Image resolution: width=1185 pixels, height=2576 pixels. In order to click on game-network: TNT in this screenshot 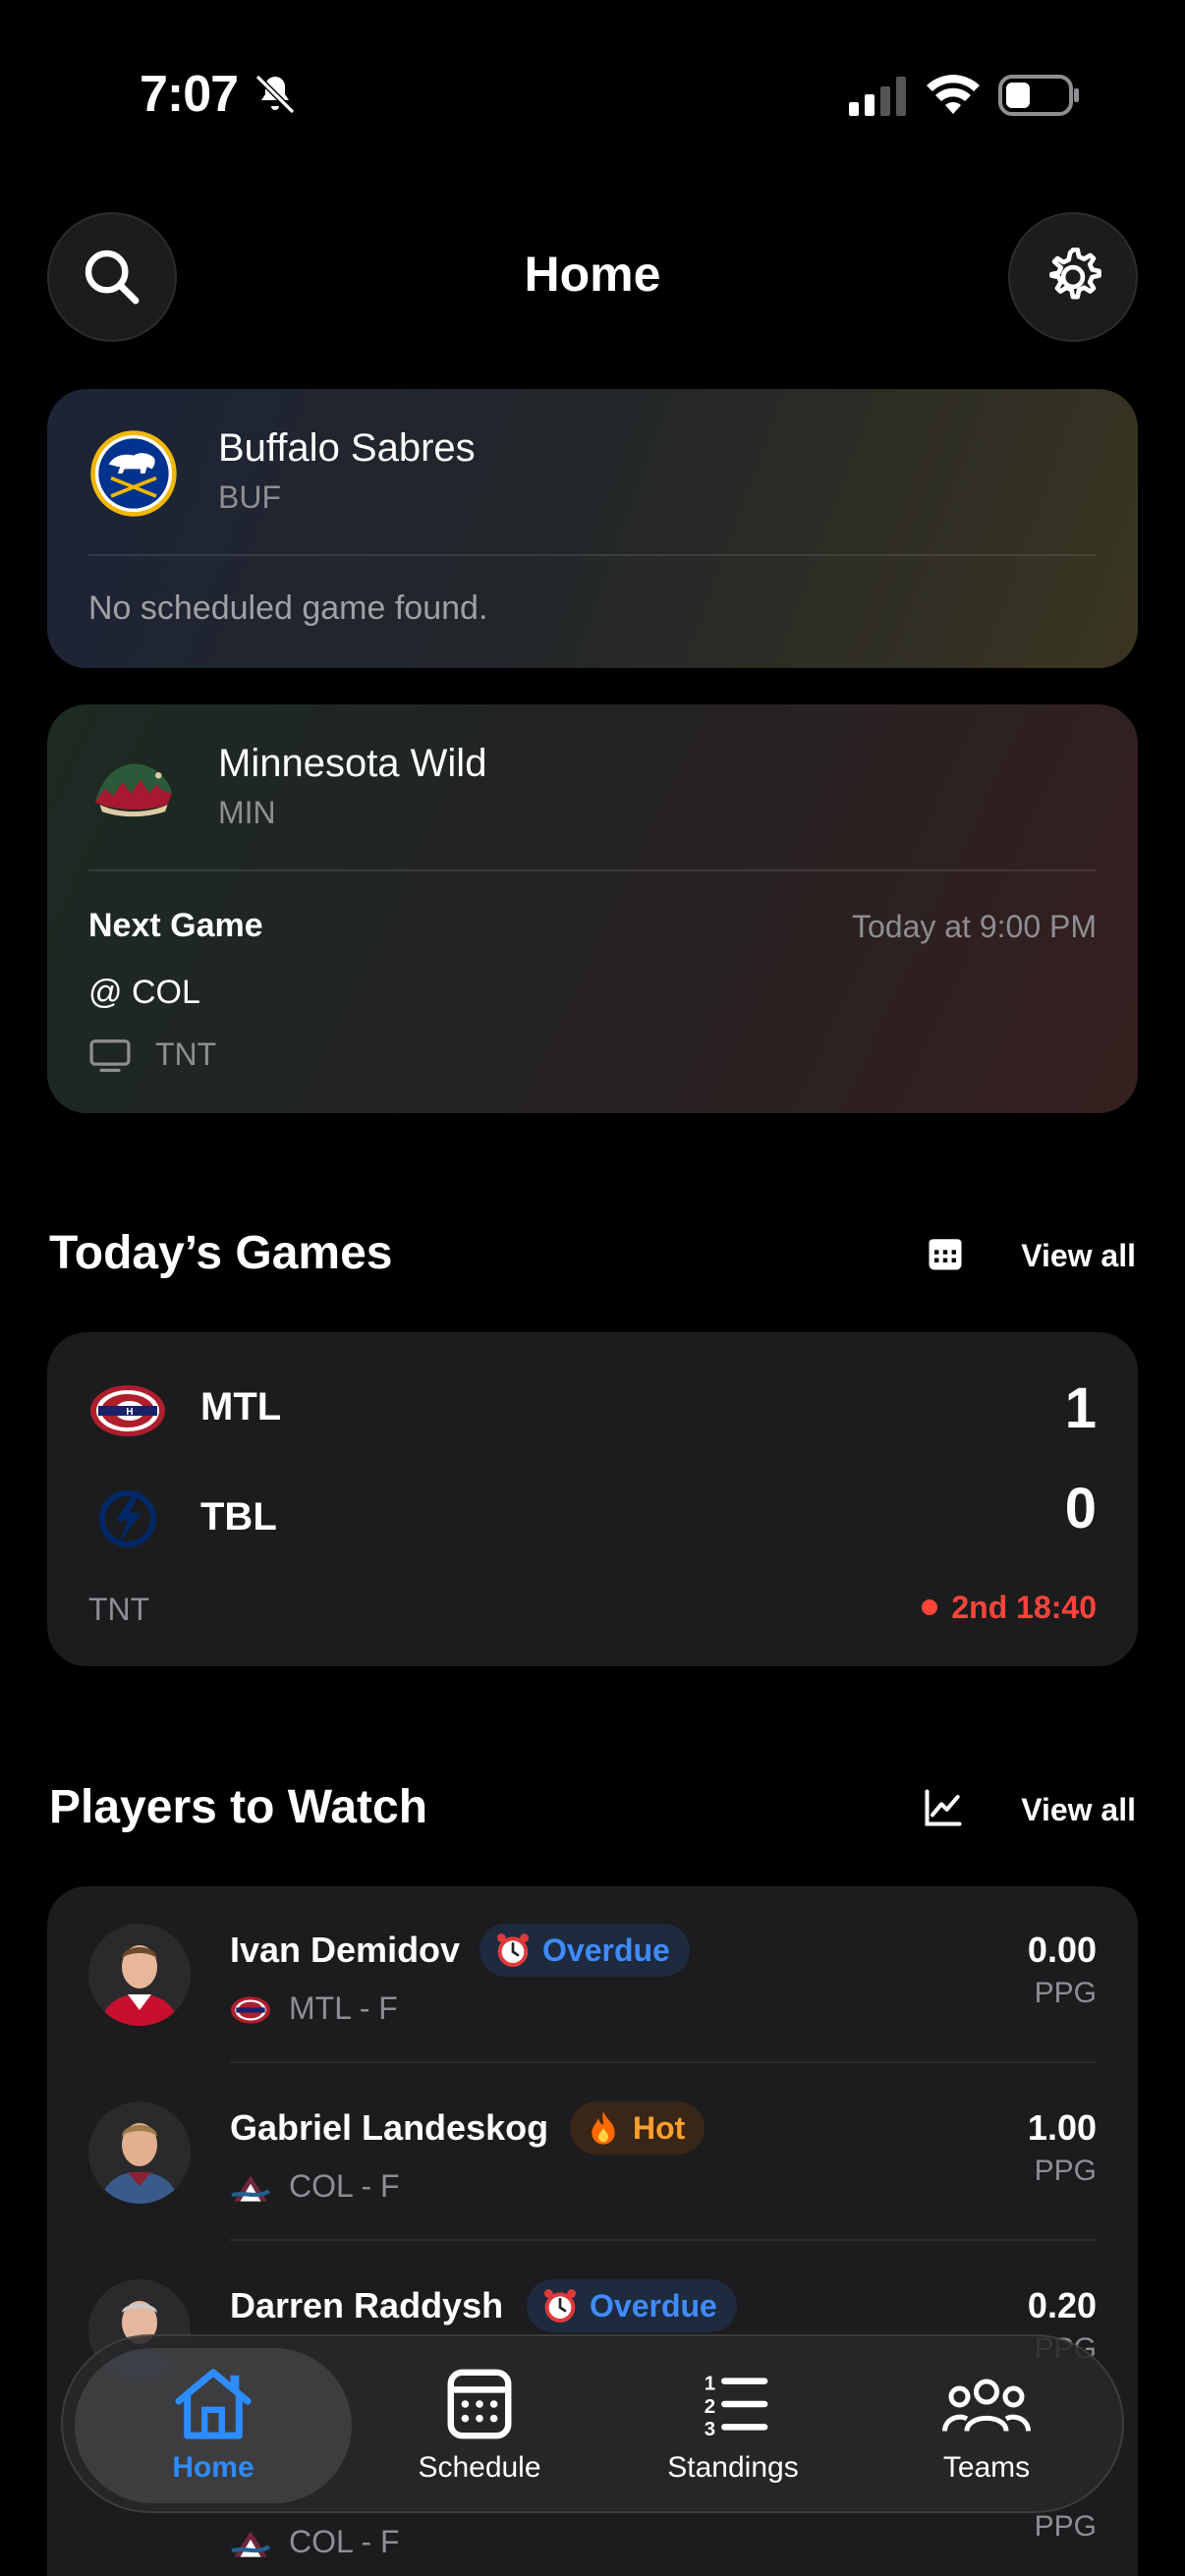, I will do `click(119, 1609)`.